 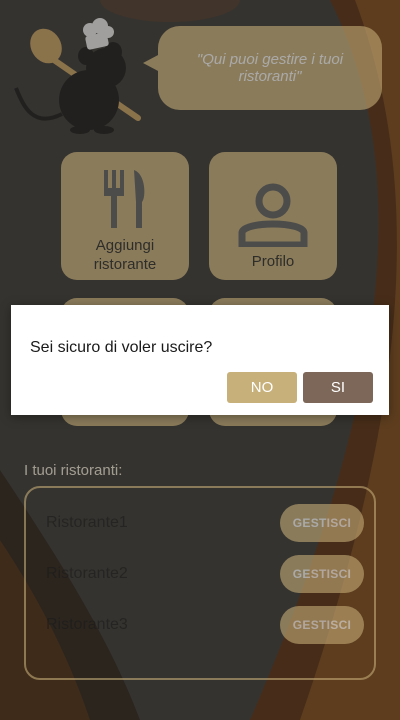 I want to click on tile-label: Profilo, so click(x=273, y=261).